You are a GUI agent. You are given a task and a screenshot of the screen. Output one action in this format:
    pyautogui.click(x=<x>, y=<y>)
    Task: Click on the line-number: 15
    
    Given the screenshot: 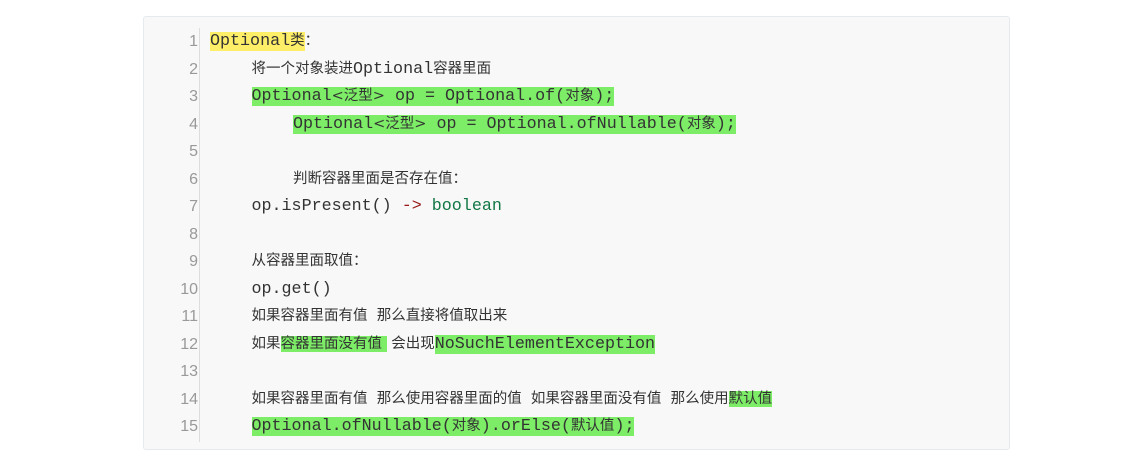 What is the action you would take?
    pyautogui.click(x=189, y=426)
    